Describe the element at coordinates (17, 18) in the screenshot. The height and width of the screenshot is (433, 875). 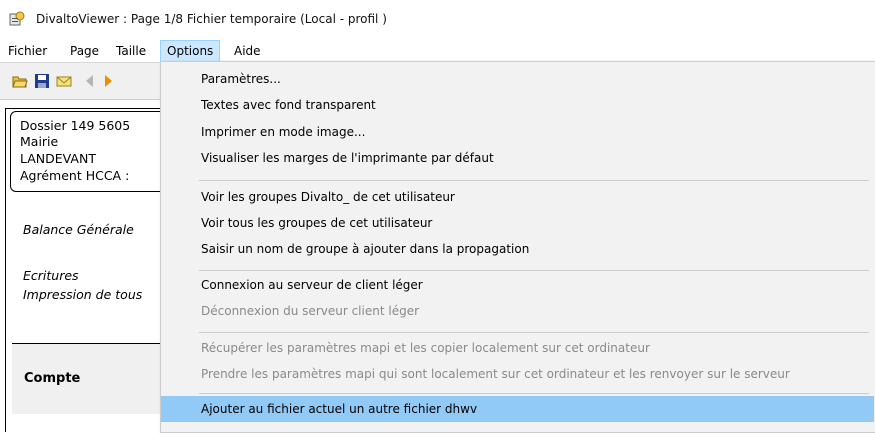
I see `app-icon` at that location.